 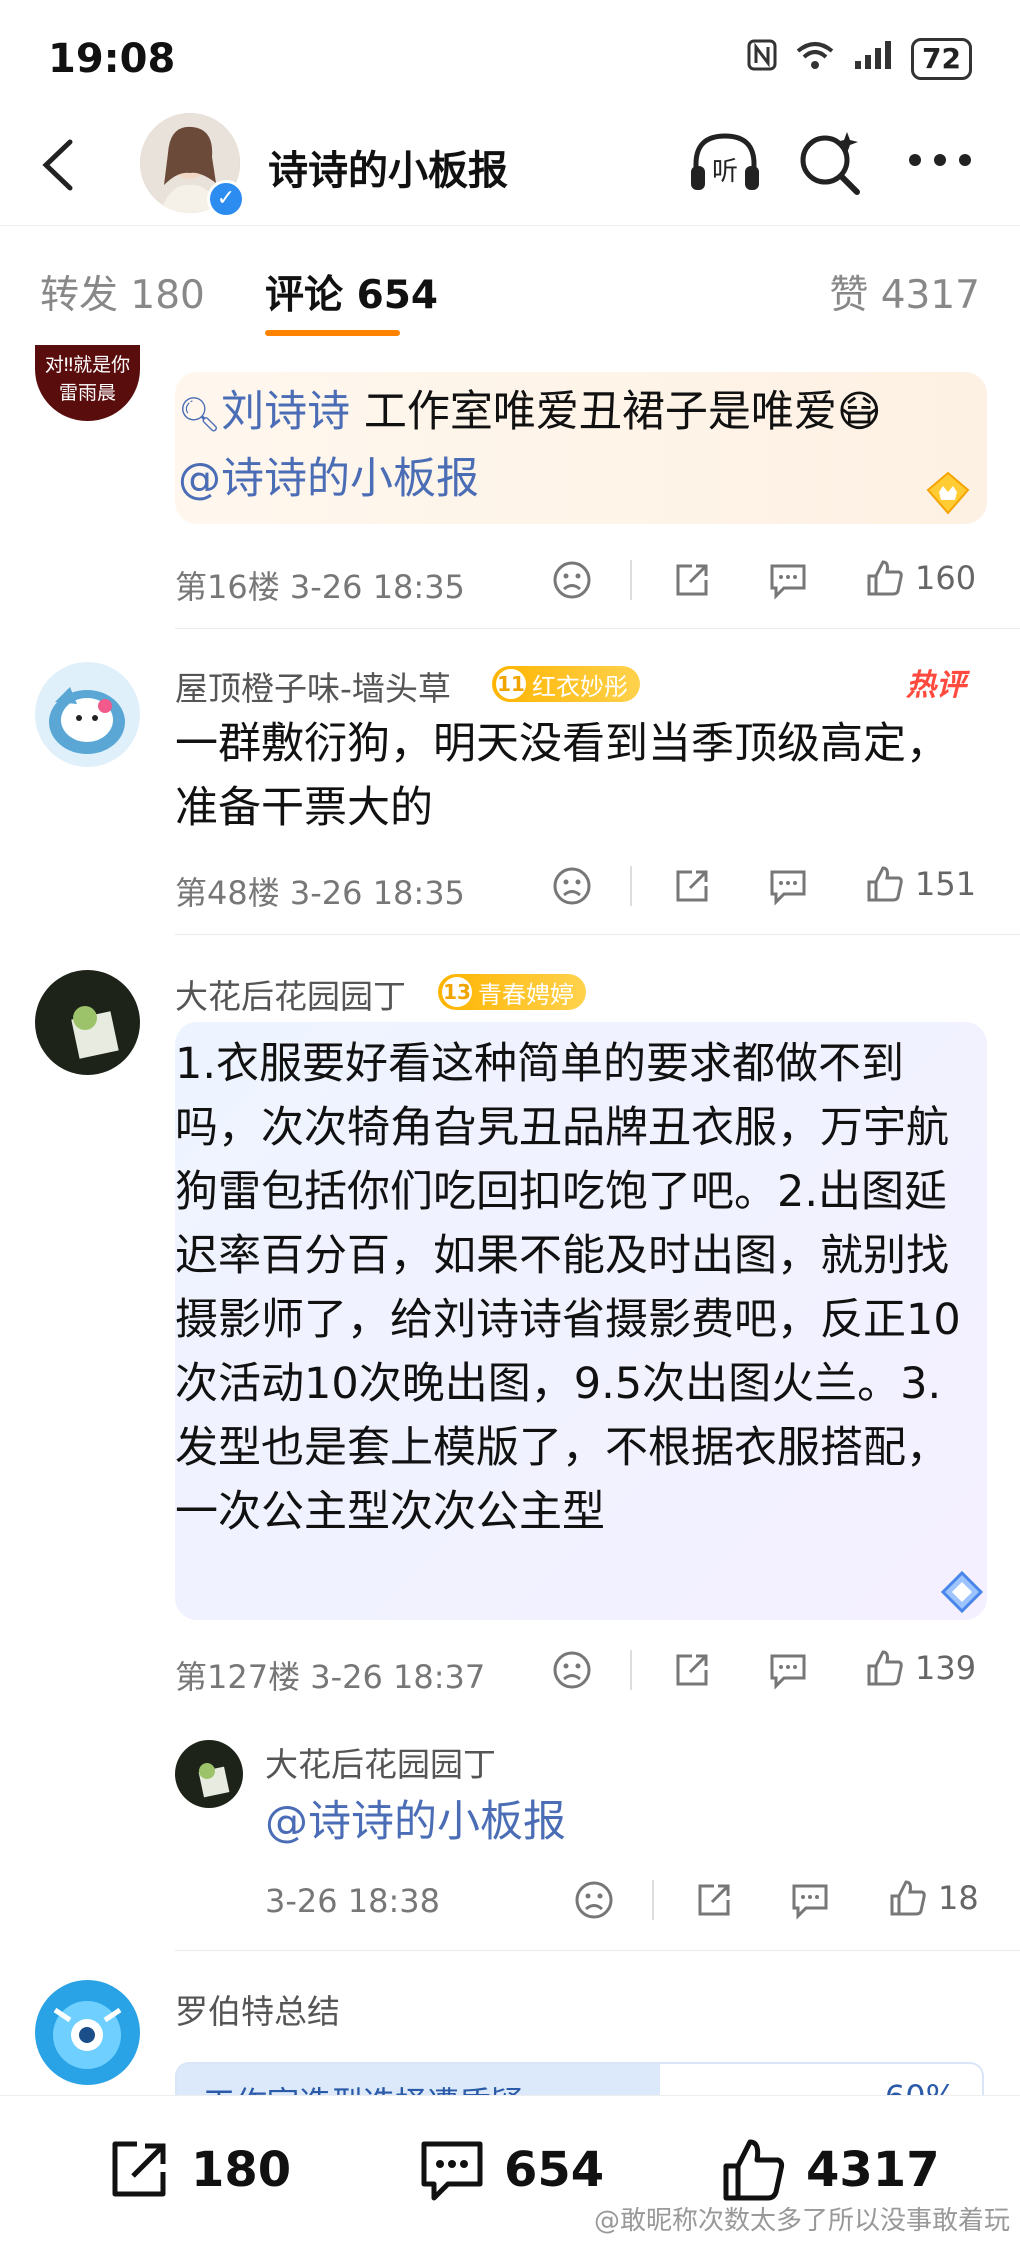 I want to click on badge-level: 11, so click(x=511, y=684).